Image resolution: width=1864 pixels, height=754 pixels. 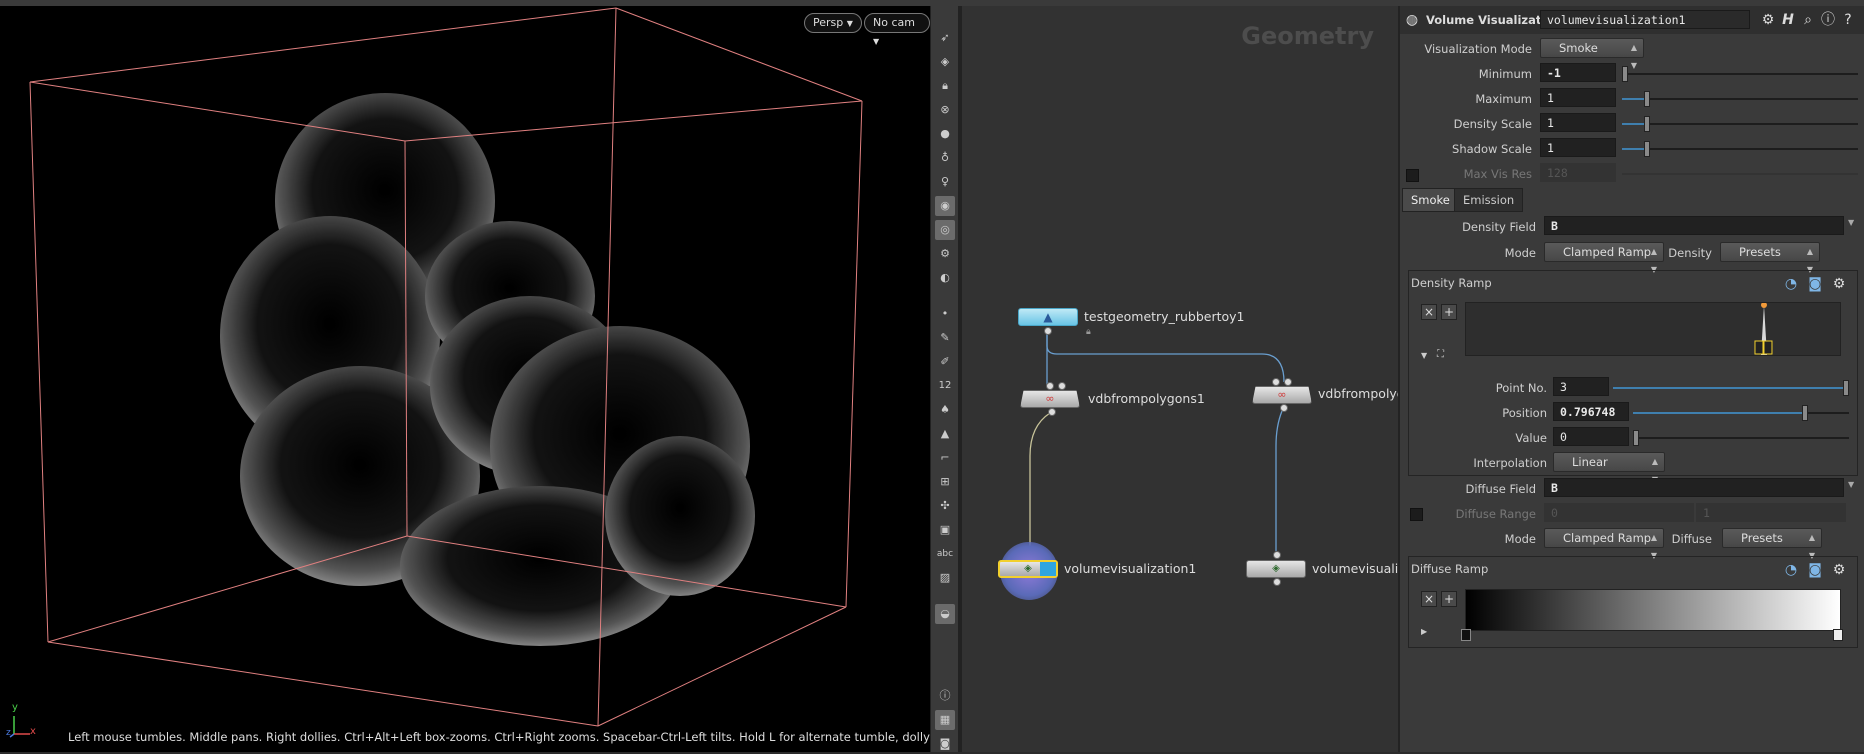 What do you see at coordinates (1740, 74) in the screenshot?
I see `minimum-slider` at bounding box center [1740, 74].